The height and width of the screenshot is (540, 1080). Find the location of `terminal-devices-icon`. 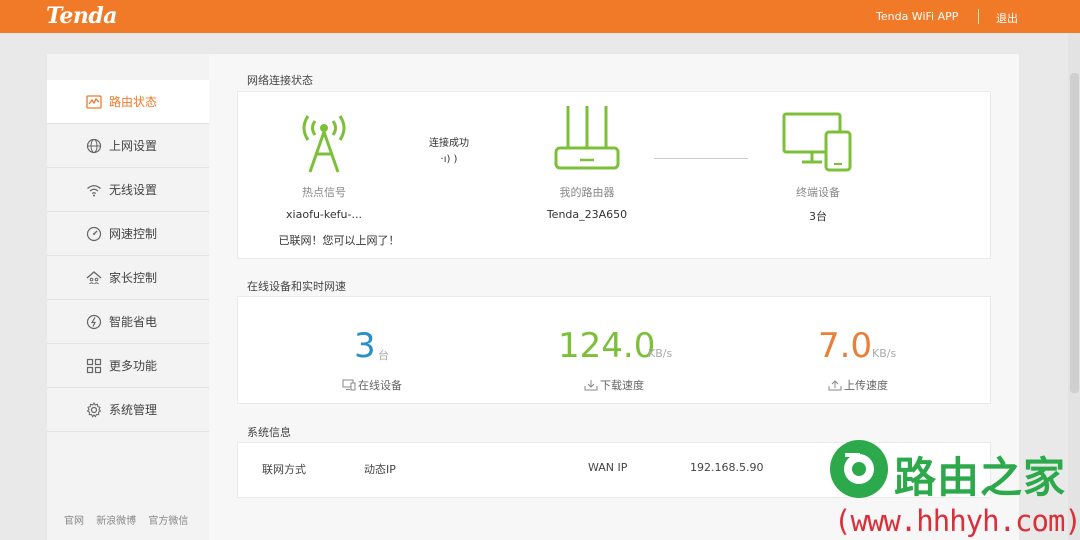

terminal-devices-icon is located at coordinates (817, 142).